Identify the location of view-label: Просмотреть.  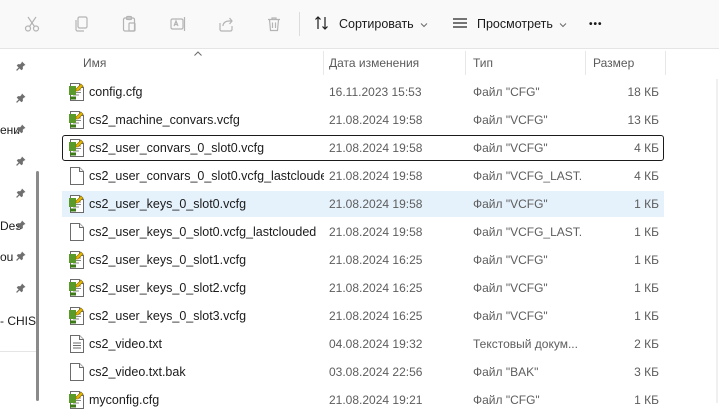
(515, 24).